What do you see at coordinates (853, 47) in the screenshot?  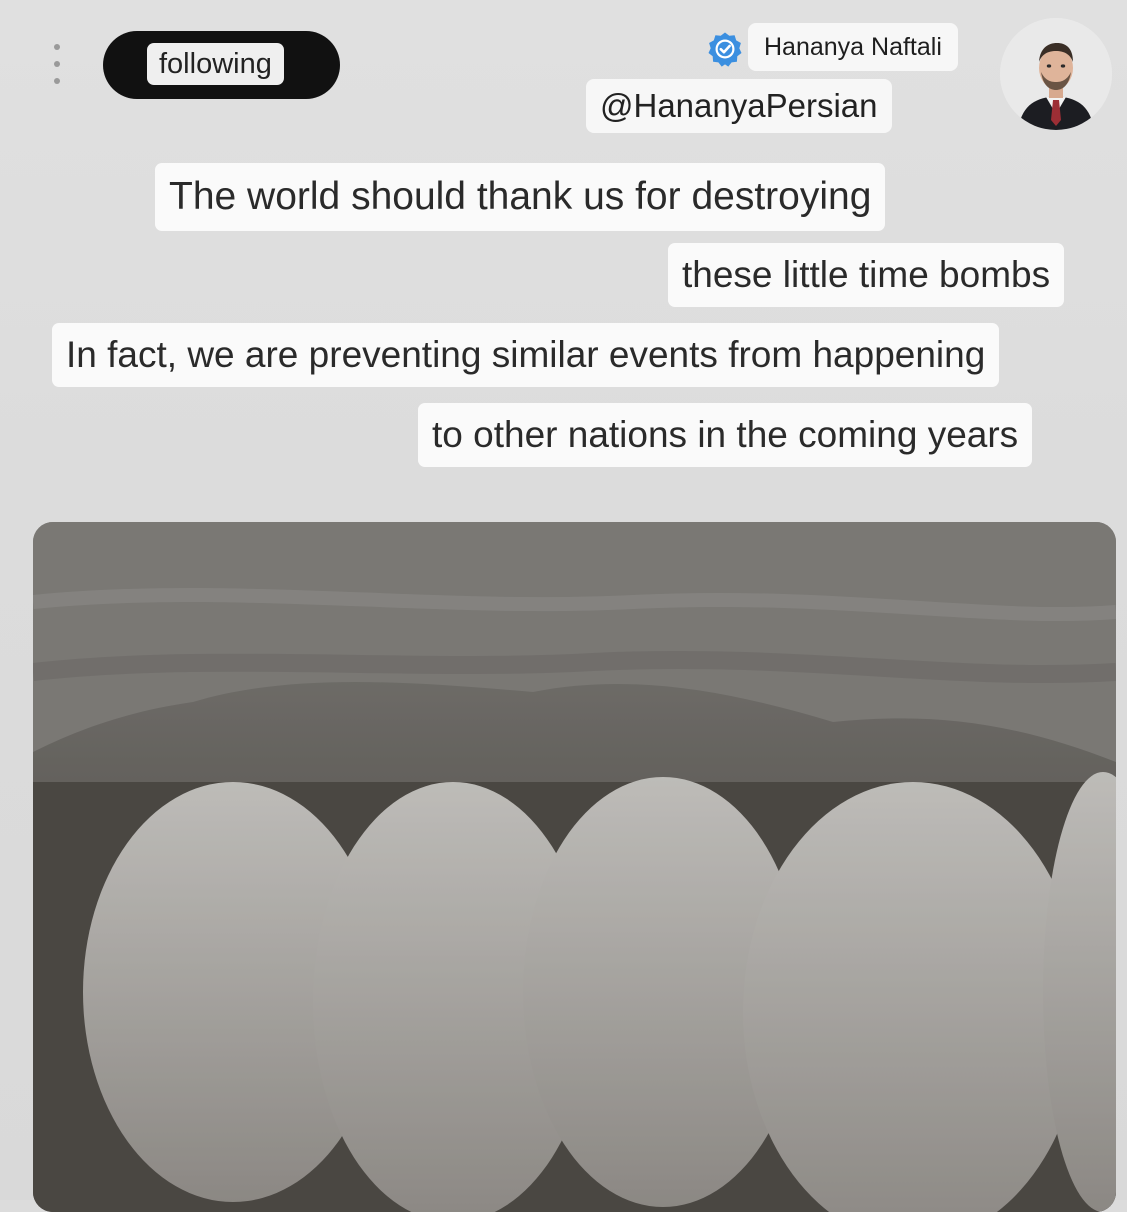 I see `display-name: Hananya Naftali` at bounding box center [853, 47].